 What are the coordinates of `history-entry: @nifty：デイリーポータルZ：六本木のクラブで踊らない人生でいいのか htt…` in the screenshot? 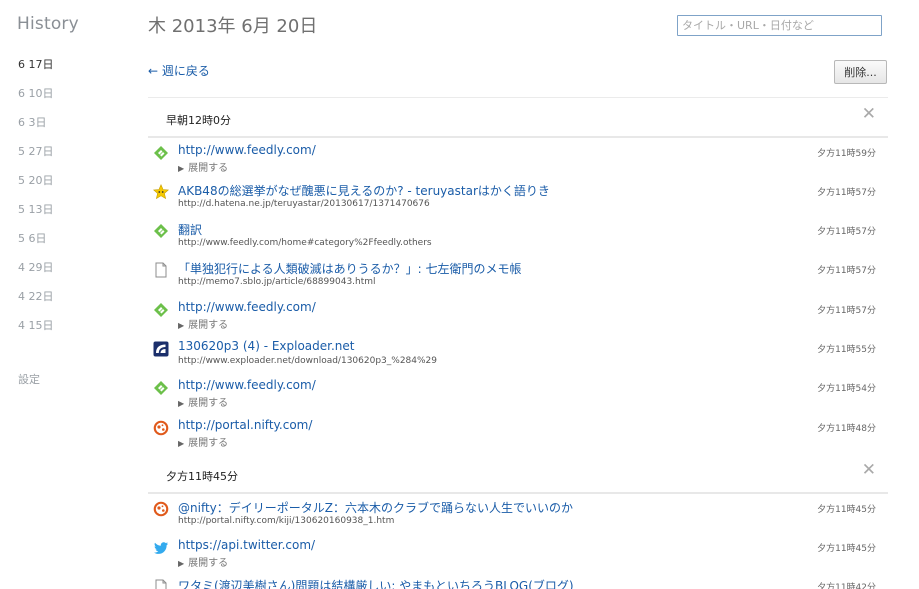 It's located at (518, 513).